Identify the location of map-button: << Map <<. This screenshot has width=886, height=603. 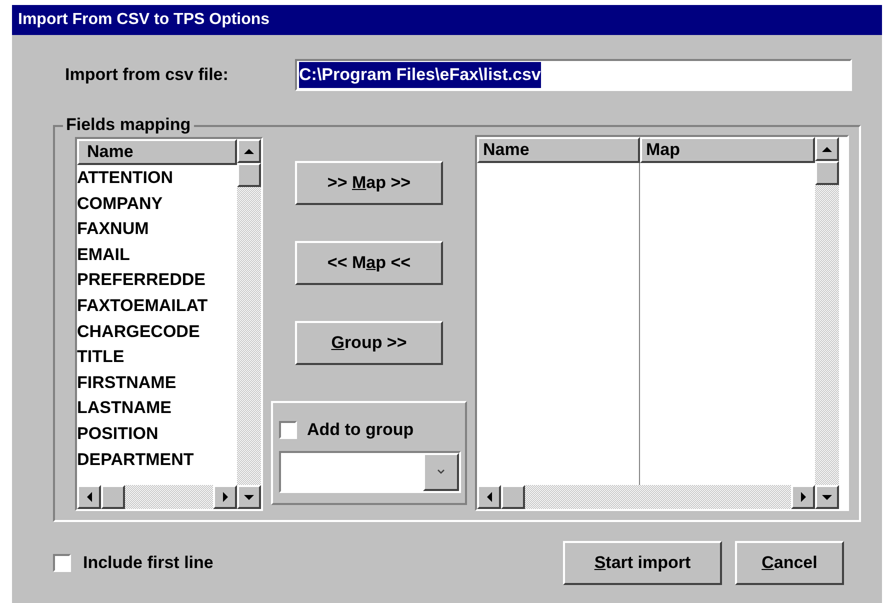
(369, 263).